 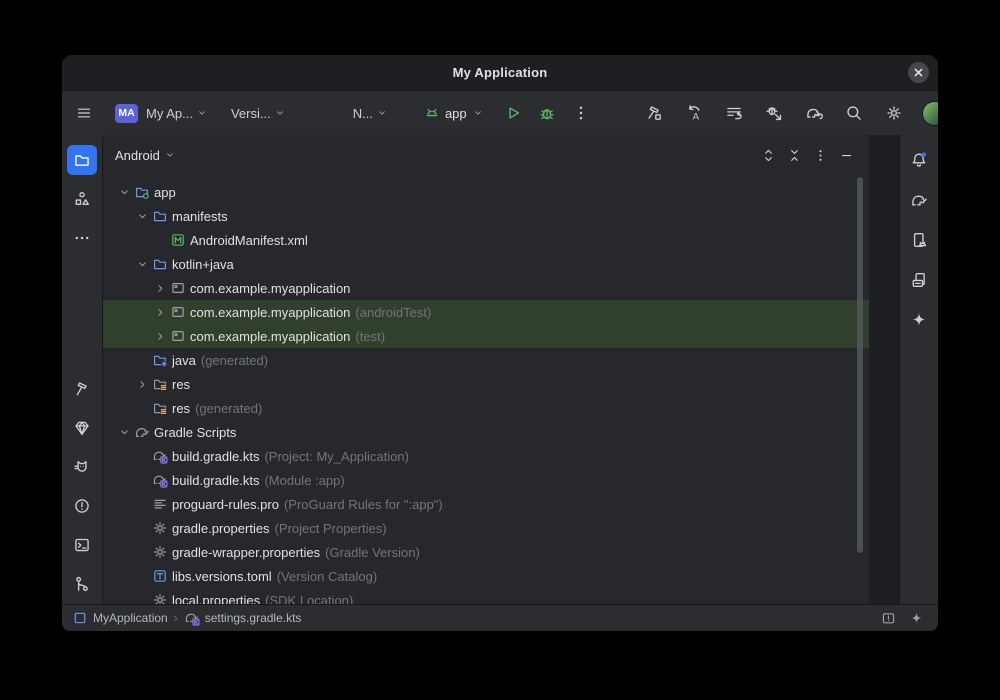 What do you see at coordinates (513, 113) in the screenshot?
I see `run-button` at bounding box center [513, 113].